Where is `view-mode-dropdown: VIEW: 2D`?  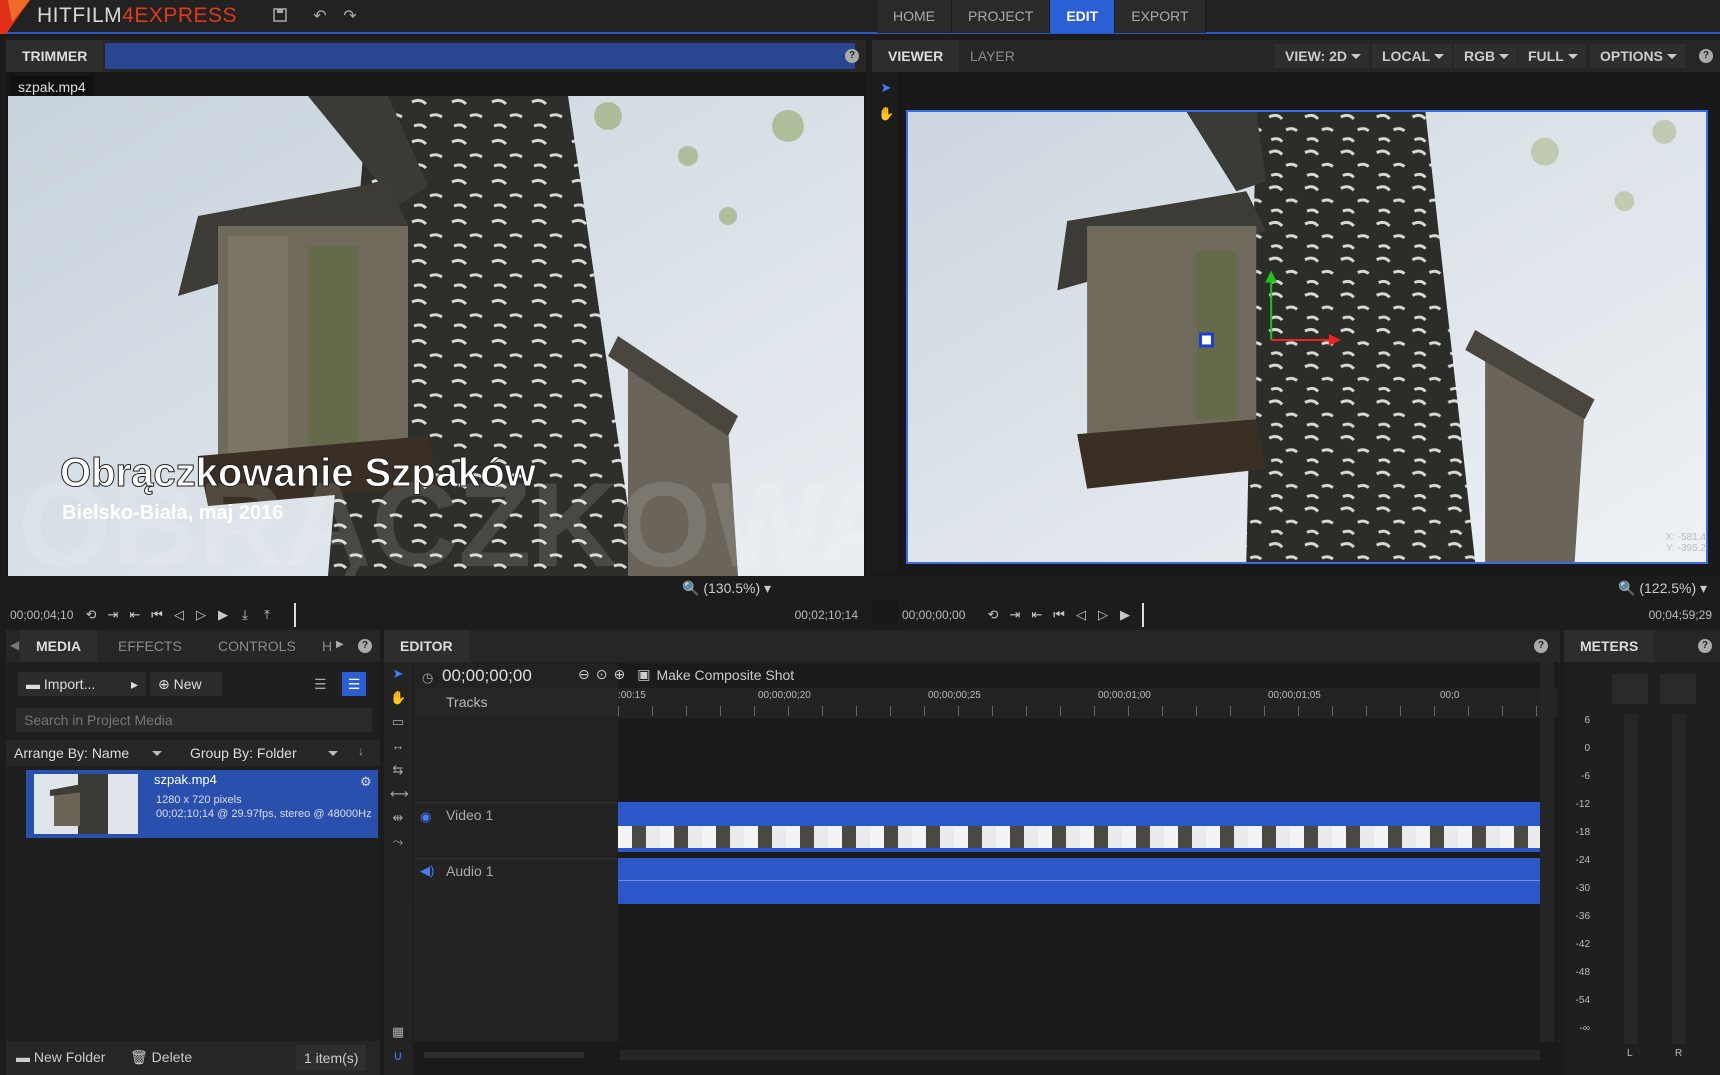
view-mode-dropdown: VIEW: 2D is located at coordinates (1322, 56).